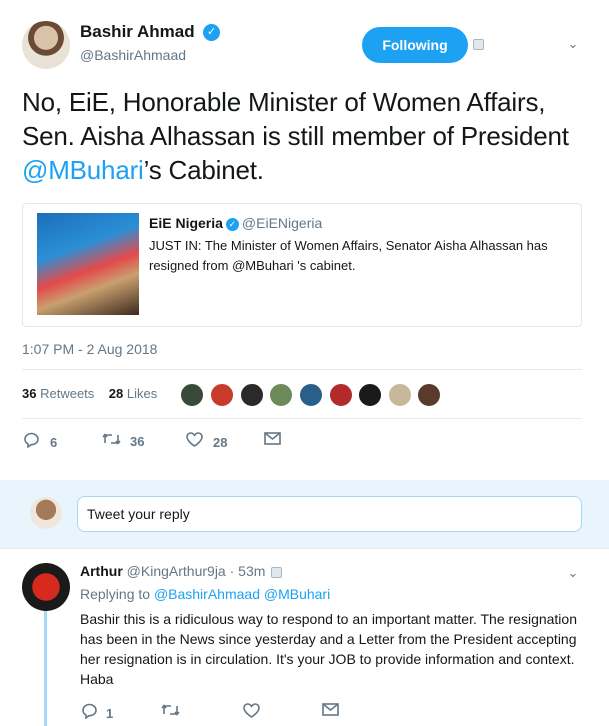  I want to click on likes-count: 28, so click(116, 393).